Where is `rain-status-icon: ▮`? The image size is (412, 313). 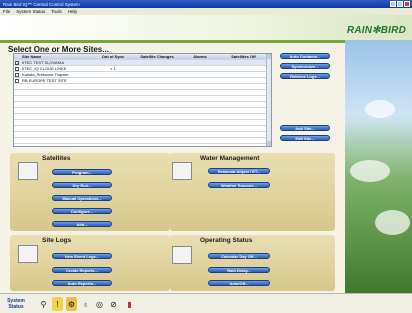
rain-status-icon: ▮ is located at coordinates (129, 304).